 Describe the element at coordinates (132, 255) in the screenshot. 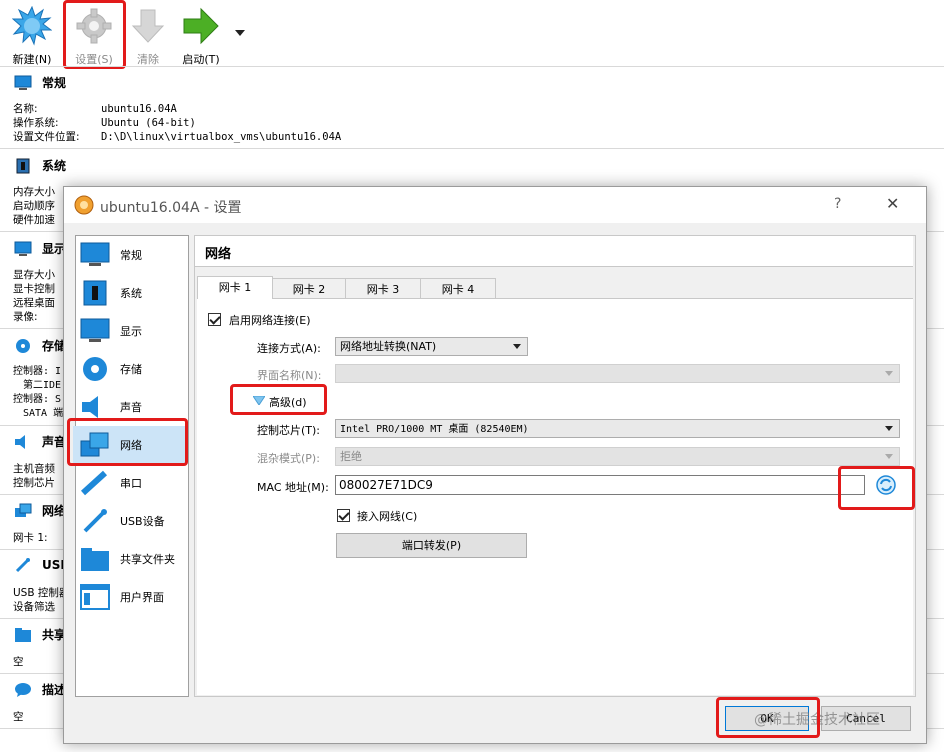

I see `nav-item-general: 常规` at that location.